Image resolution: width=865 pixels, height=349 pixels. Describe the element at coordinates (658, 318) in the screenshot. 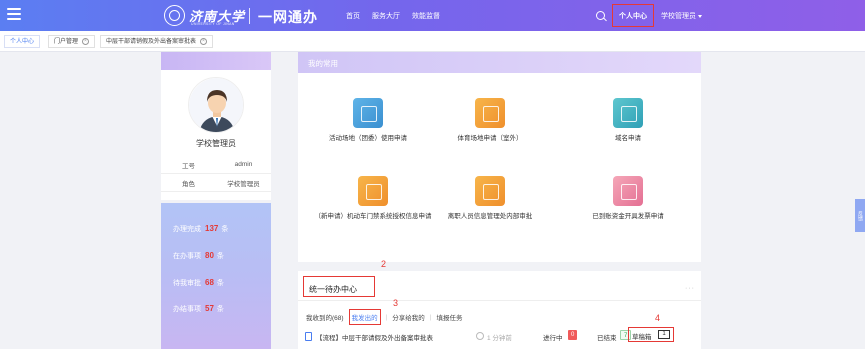

I see `annotation-4: 4` at that location.